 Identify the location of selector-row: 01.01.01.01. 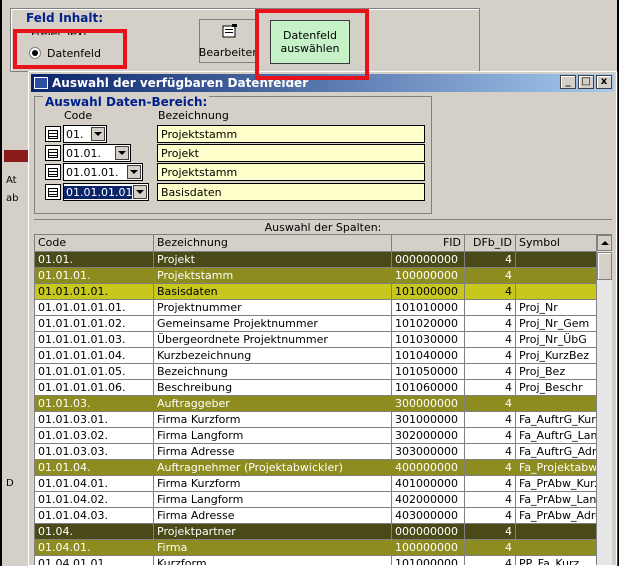
(97, 192).